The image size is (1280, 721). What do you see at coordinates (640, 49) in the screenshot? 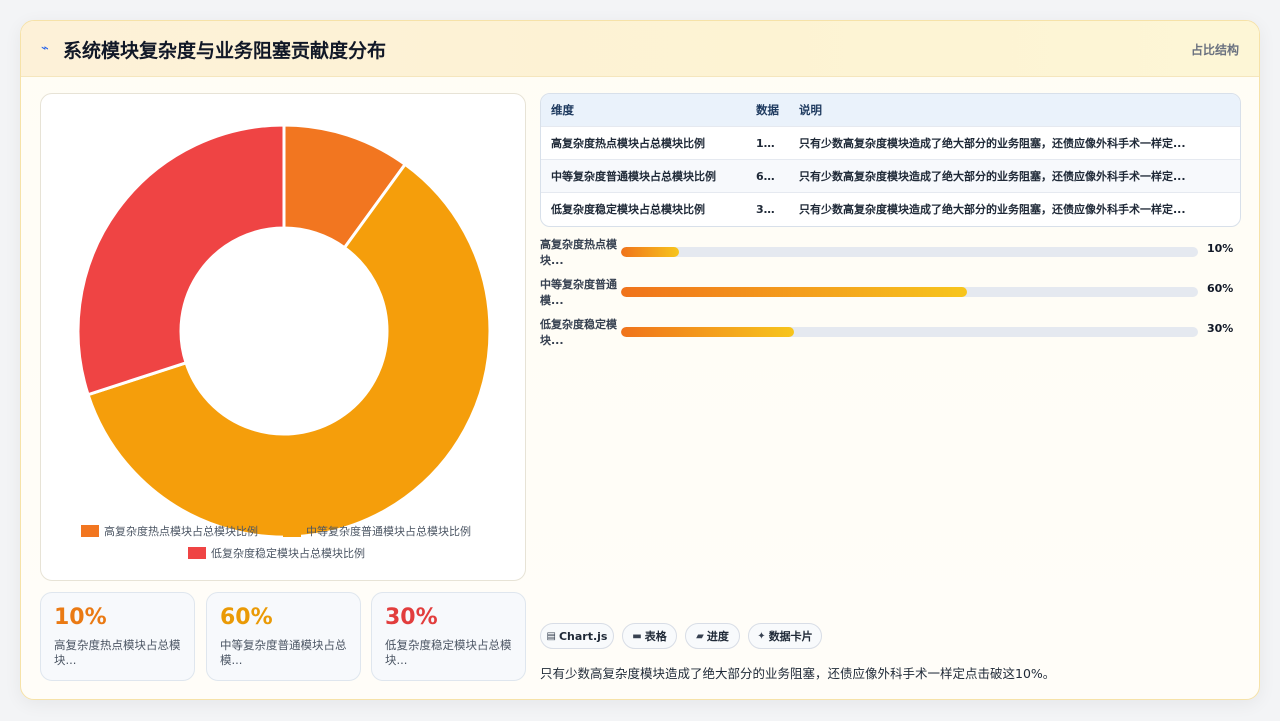
I see `card-header: ⌁ 系统模块复杂度与业务阻塞贡献度分布 占比结构` at bounding box center [640, 49].